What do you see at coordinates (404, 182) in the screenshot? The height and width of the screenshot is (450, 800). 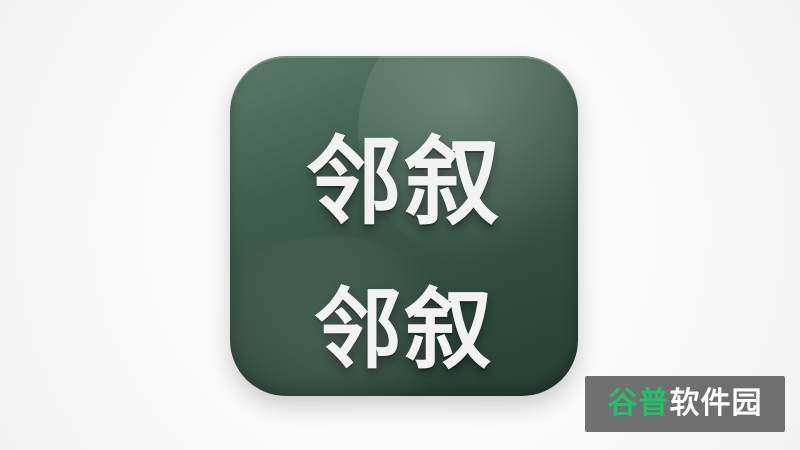 I see `app-icon-title-line-1: 邻叙` at bounding box center [404, 182].